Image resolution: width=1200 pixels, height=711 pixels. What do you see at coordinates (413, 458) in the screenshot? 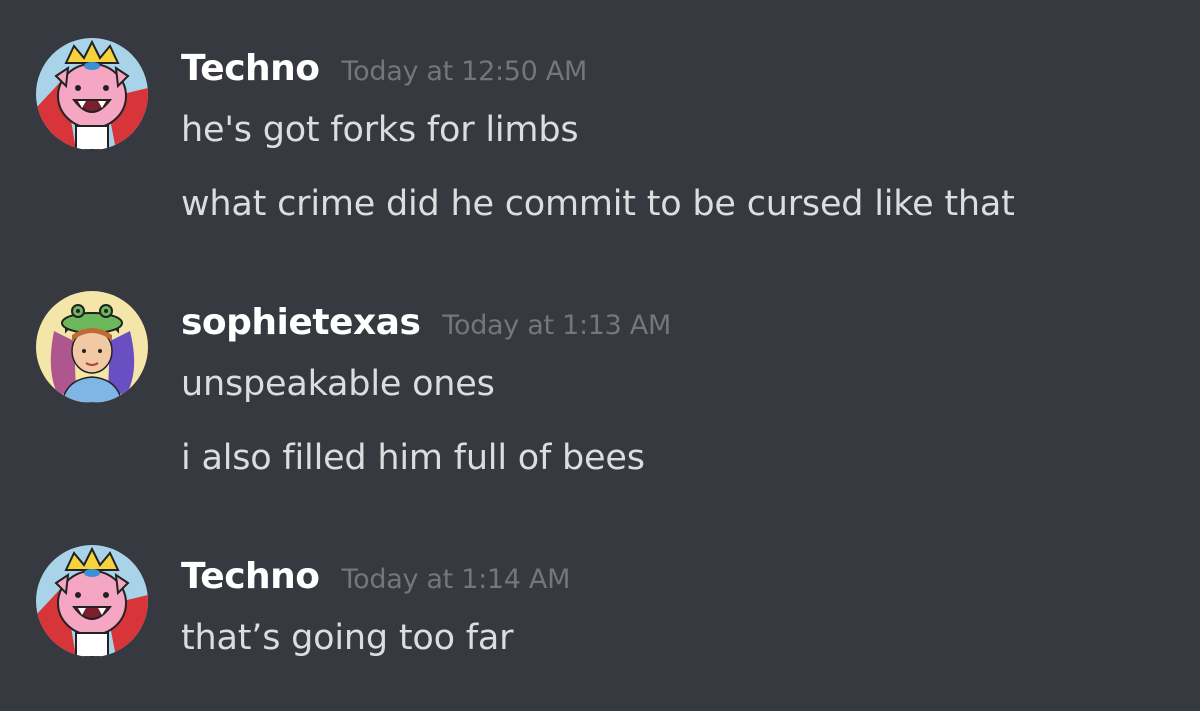
I see `message-text: i also filled him full of bees` at bounding box center [413, 458].